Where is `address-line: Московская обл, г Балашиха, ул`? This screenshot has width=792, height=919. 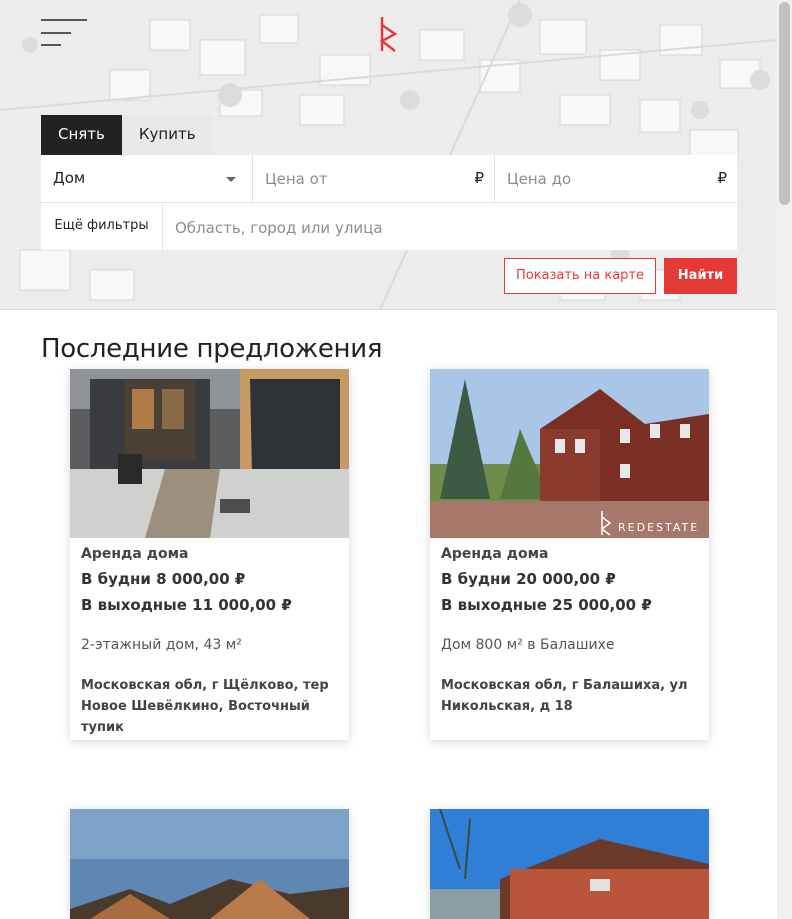 address-line: Московская обл, г Балашиха, ул is located at coordinates (564, 685).